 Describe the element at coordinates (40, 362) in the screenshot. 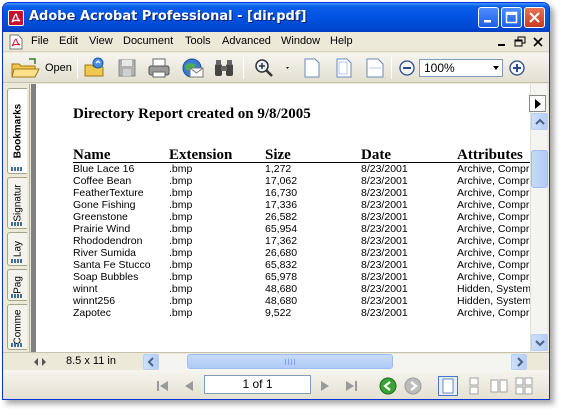

I see `split-pane-icon` at that location.